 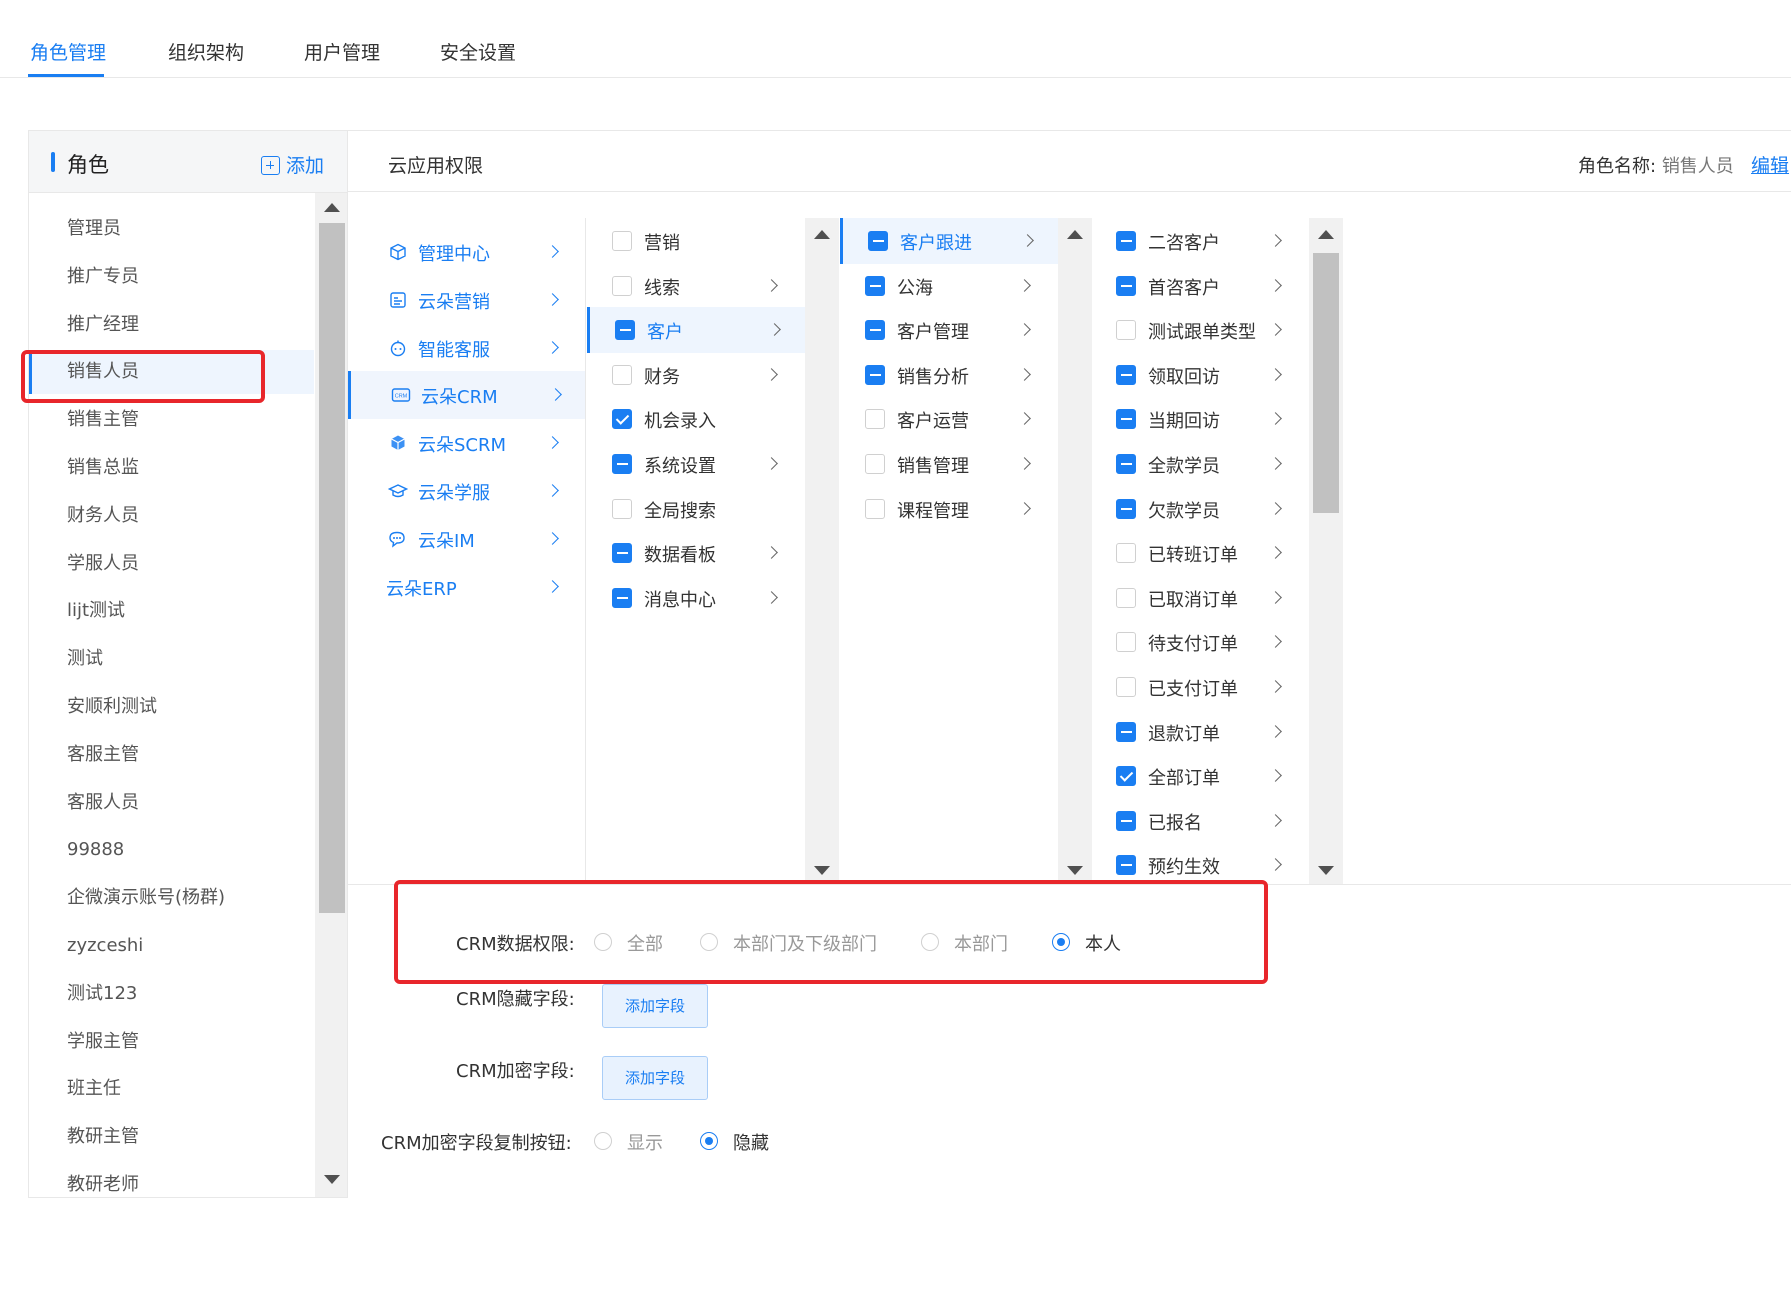 What do you see at coordinates (466, 395) in the screenshot?
I see `app-item: CRM 云朵CRM` at bounding box center [466, 395].